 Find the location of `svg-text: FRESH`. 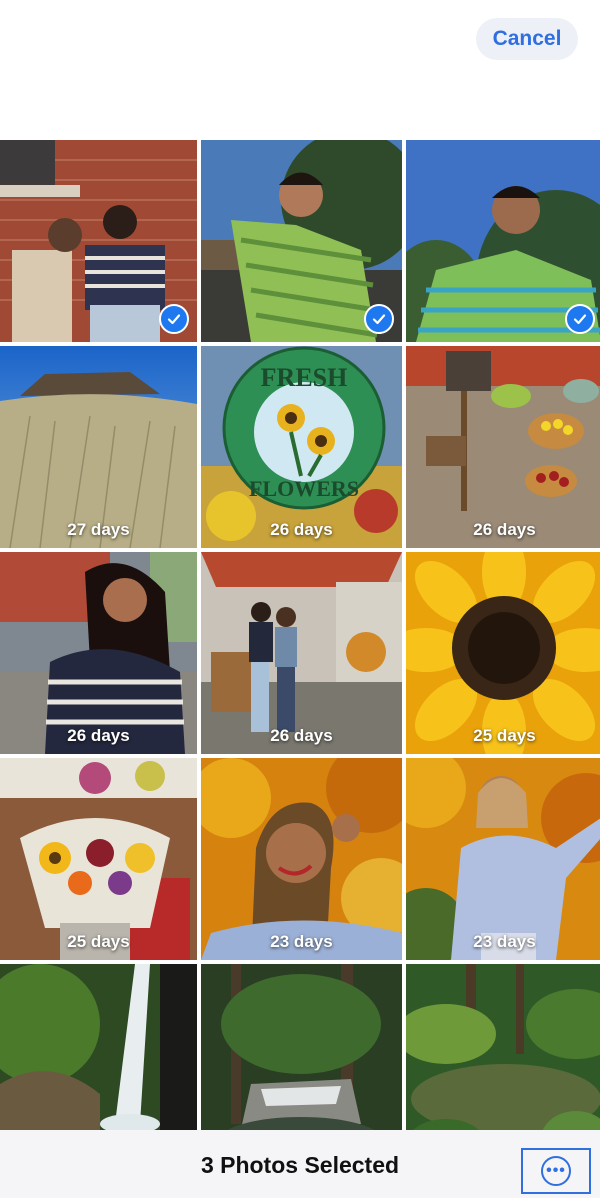

svg-text: FRESH is located at coordinates (304, 377).